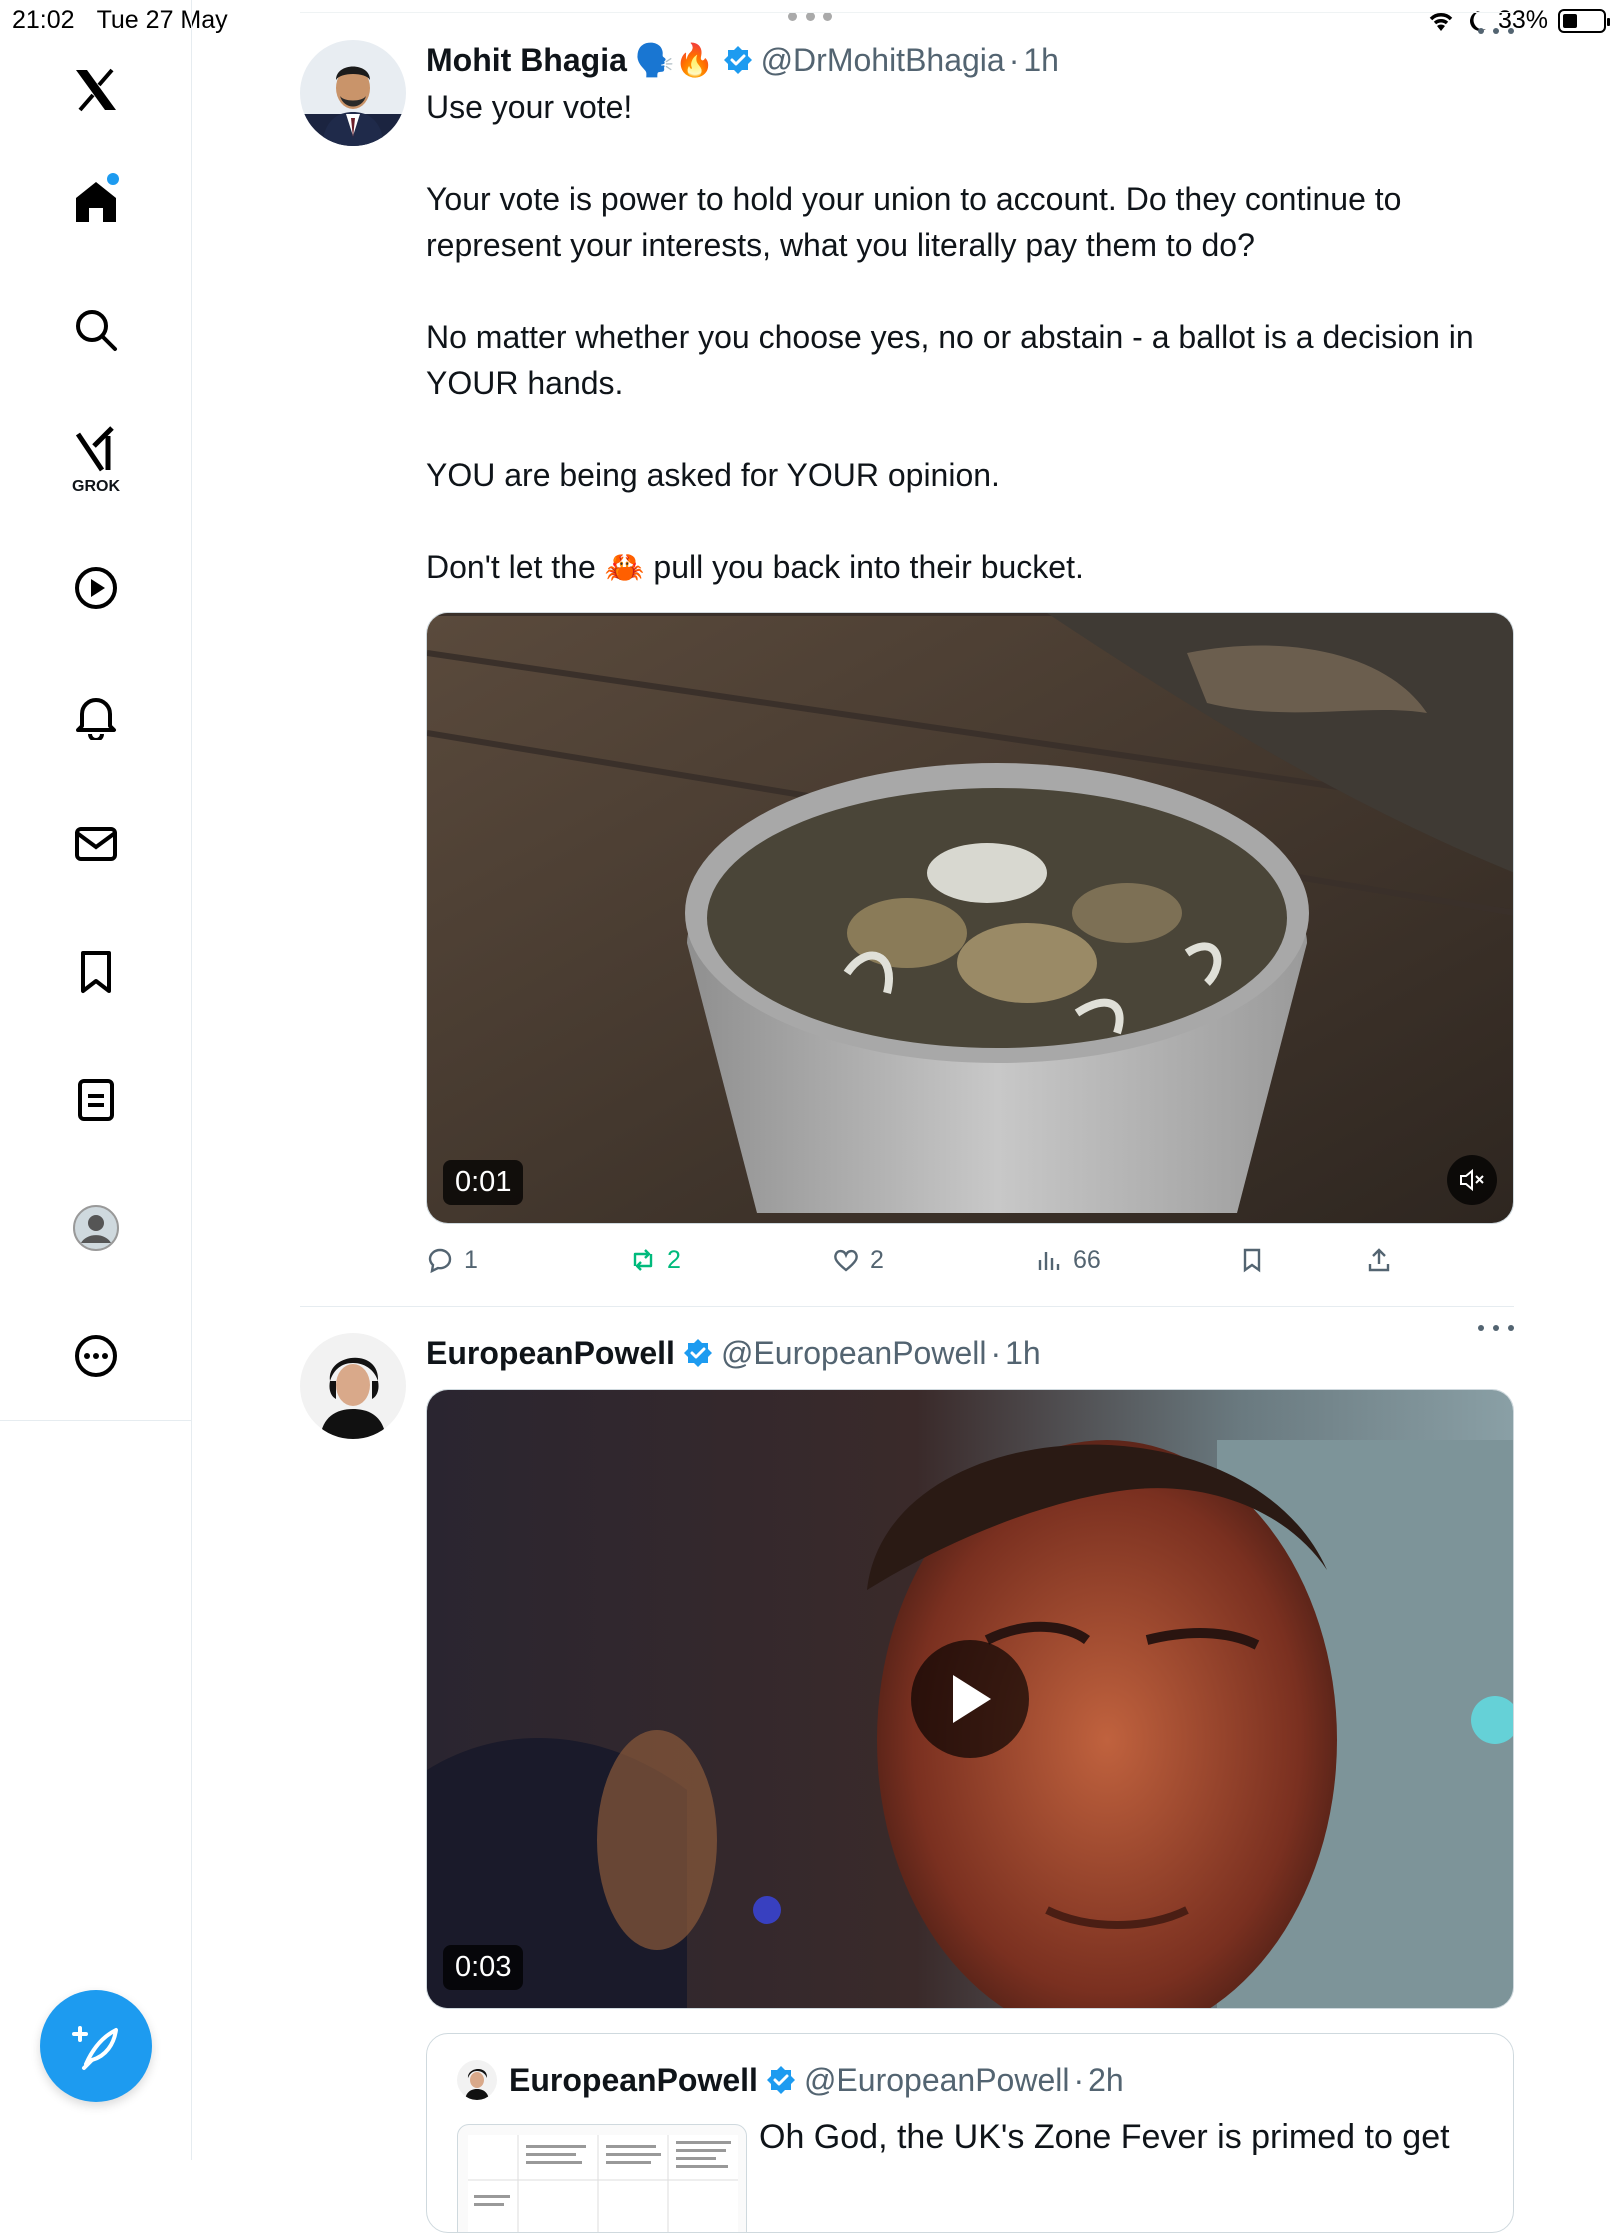 This screenshot has width=1620, height=2233. Describe the element at coordinates (674, 60) in the screenshot. I see `name-emoji: 🗣️🔥` at that location.